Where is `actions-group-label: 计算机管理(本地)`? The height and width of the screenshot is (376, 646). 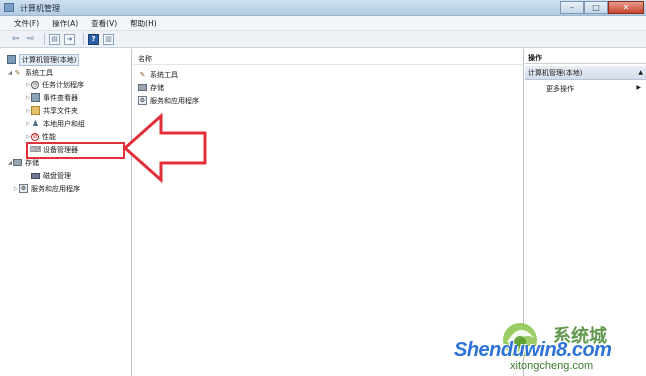 actions-group-label: 计算机管理(本地) is located at coordinates (555, 73).